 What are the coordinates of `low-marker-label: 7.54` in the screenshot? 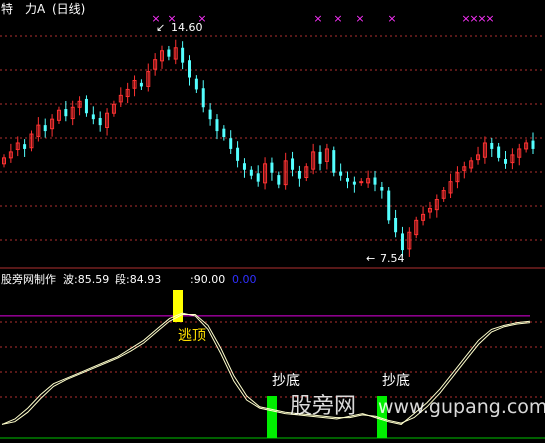 It's located at (392, 258).